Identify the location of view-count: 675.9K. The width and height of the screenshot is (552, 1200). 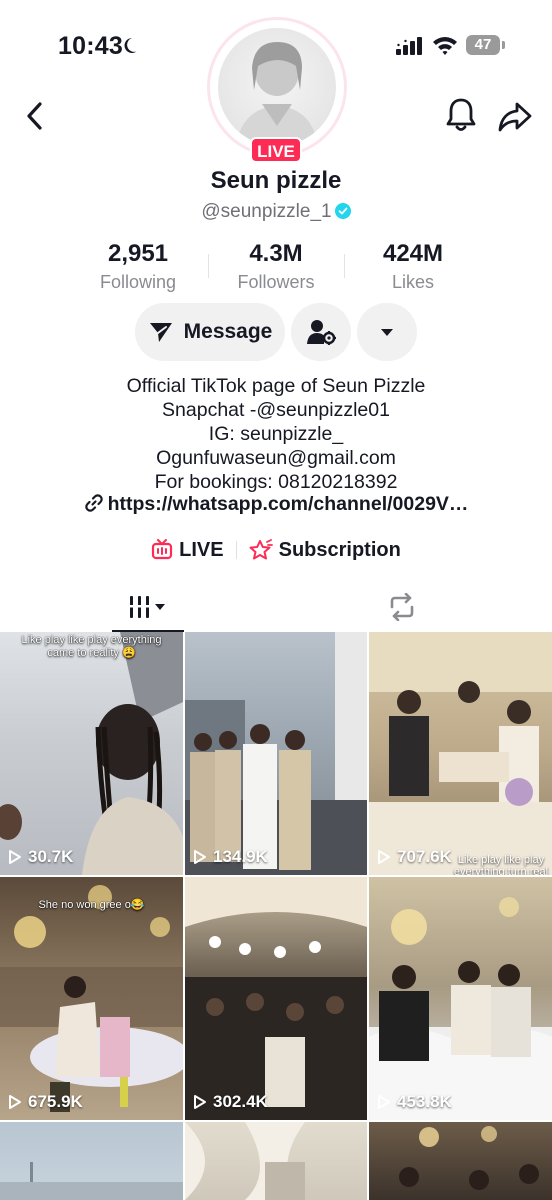
(45, 1102).